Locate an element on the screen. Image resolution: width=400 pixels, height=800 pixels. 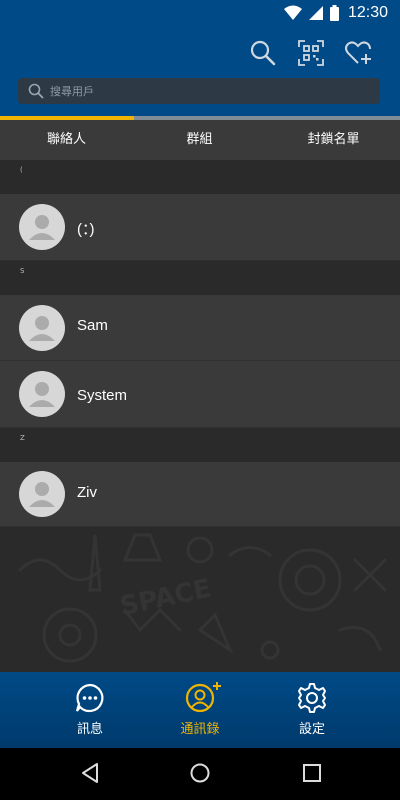
back-icon is located at coordinates (90, 773).